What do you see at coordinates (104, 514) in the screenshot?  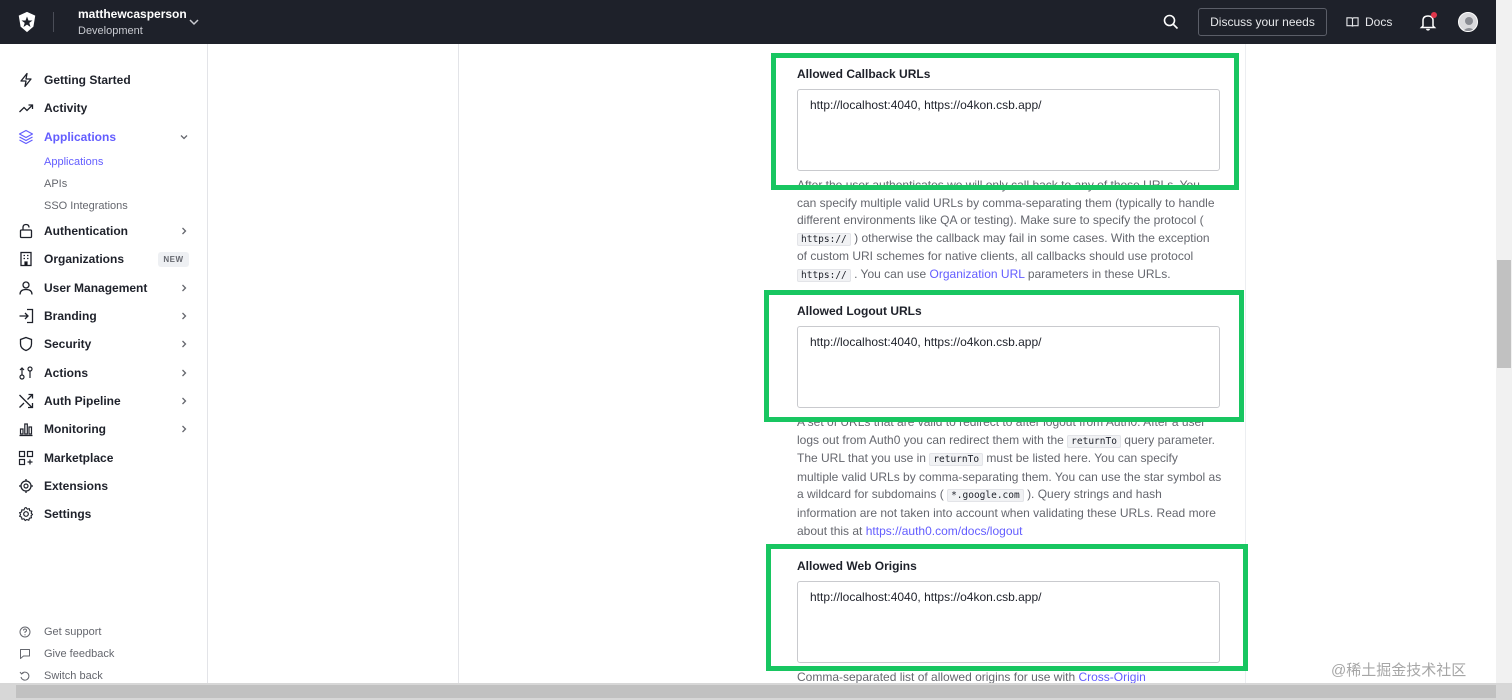 I see `sidebar-item-settings: Settings` at bounding box center [104, 514].